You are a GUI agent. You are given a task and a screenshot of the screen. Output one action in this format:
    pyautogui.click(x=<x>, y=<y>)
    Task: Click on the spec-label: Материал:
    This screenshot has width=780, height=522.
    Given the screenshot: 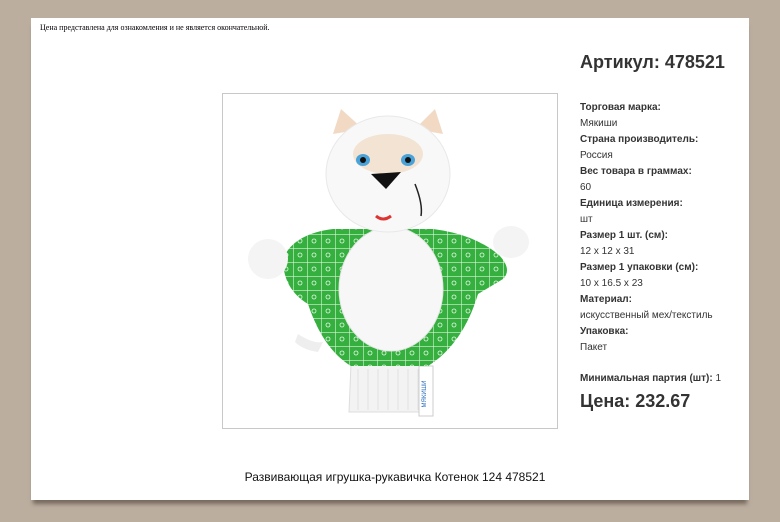 What is the action you would take?
    pyautogui.click(x=606, y=299)
    